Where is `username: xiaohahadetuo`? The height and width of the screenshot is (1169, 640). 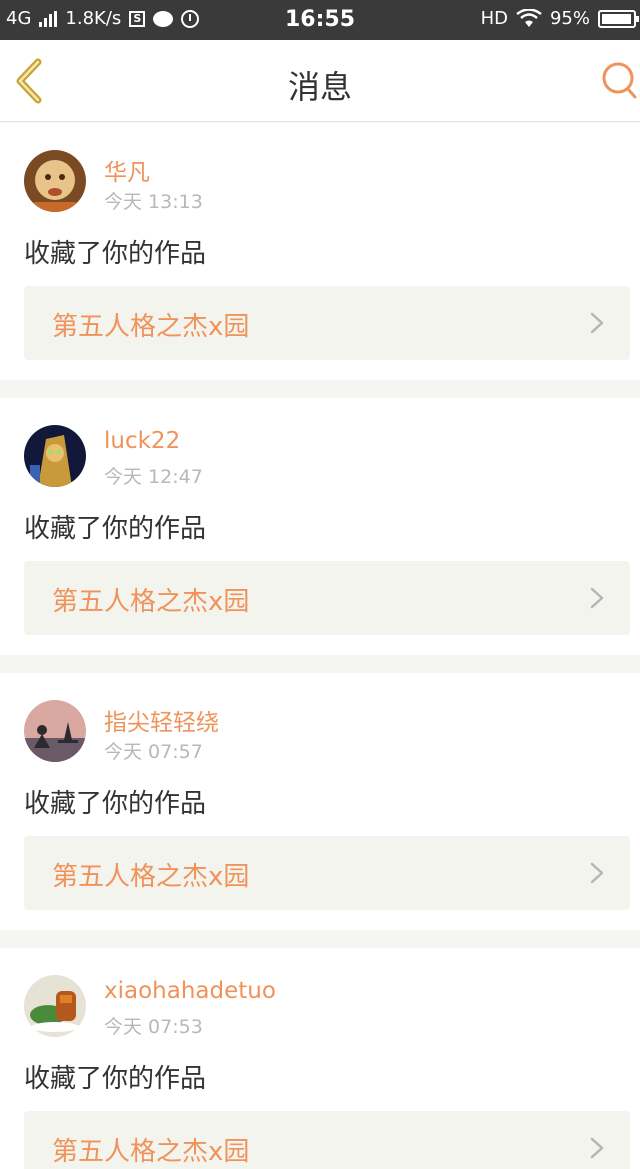 username: xiaohahadetuo is located at coordinates (190, 991).